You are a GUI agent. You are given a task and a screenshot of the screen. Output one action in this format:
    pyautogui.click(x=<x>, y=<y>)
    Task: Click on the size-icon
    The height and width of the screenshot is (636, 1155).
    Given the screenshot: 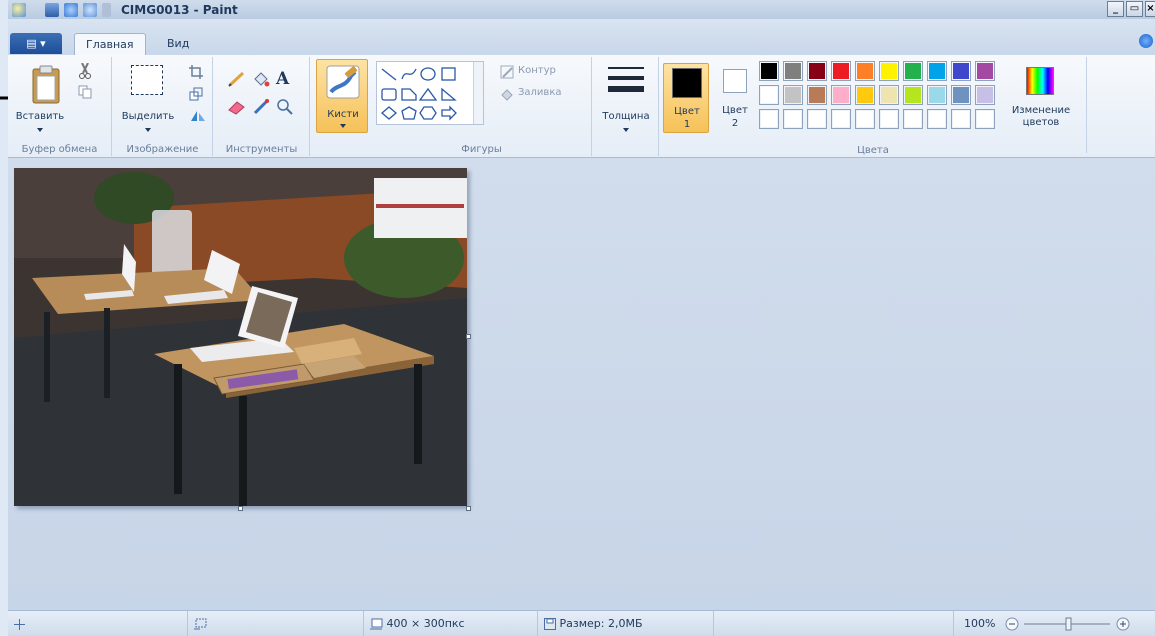 What is the action you would take?
    pyautogui.click(x=626, y=82)
    